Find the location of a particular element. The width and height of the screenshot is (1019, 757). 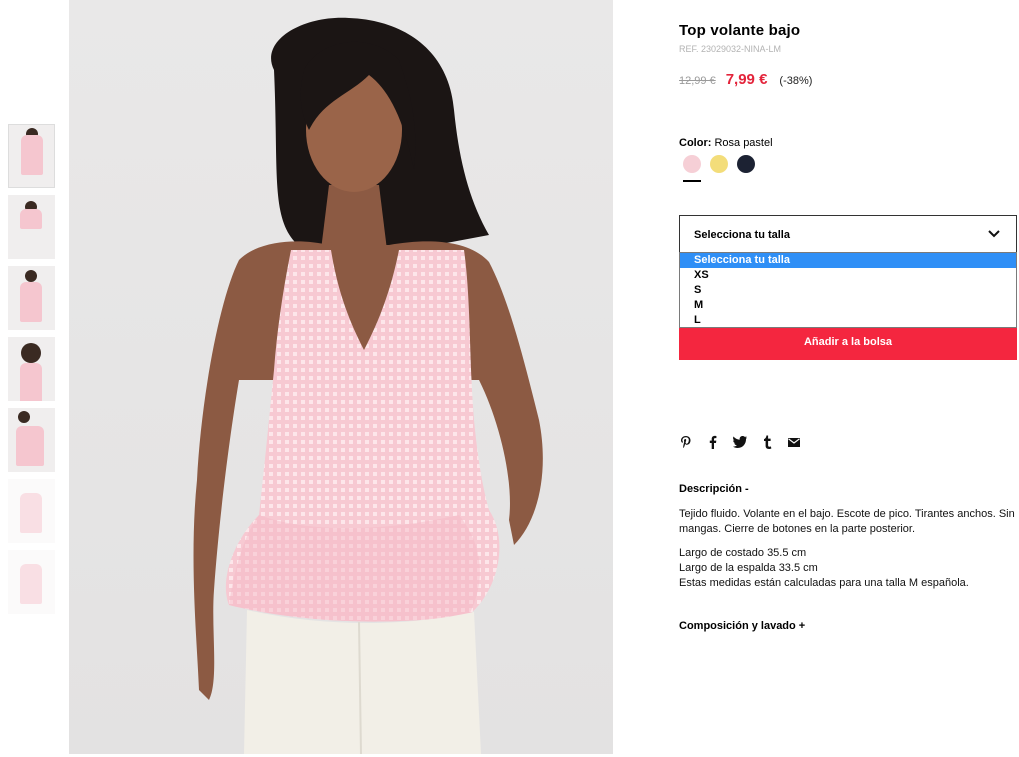

selected-swatch-indicator is located at coordinates (692, 181).